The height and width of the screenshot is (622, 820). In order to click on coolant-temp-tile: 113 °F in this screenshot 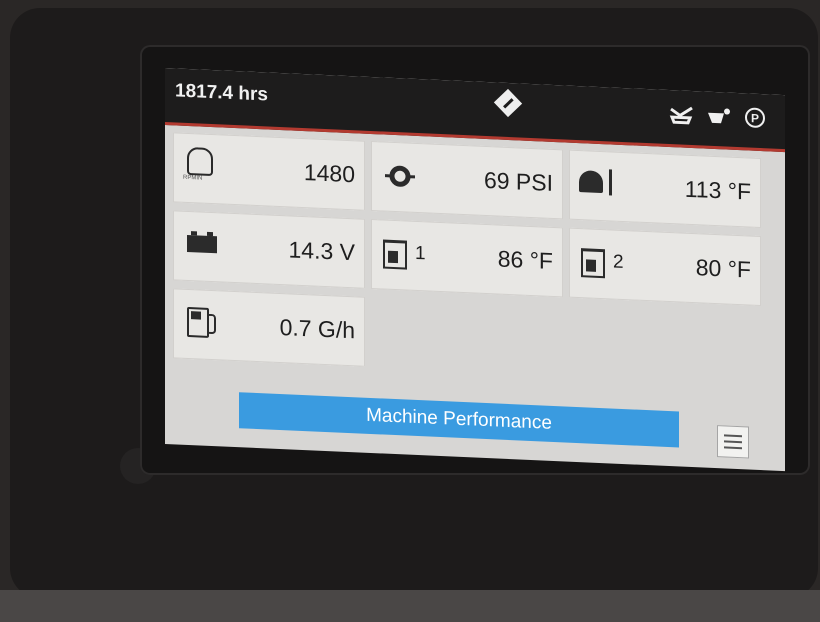, I will do `click(665, 189)`.